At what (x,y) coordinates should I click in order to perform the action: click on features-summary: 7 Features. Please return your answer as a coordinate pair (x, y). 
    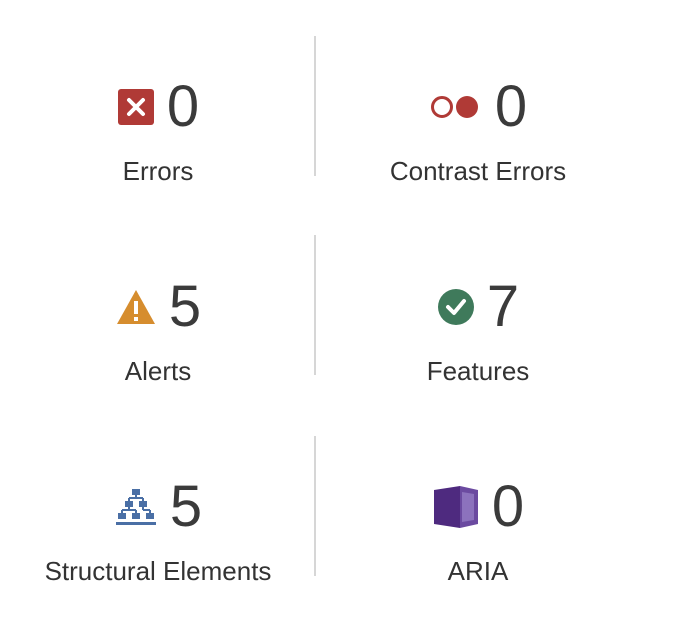
    Looking at the image, I should click on (478, 352).